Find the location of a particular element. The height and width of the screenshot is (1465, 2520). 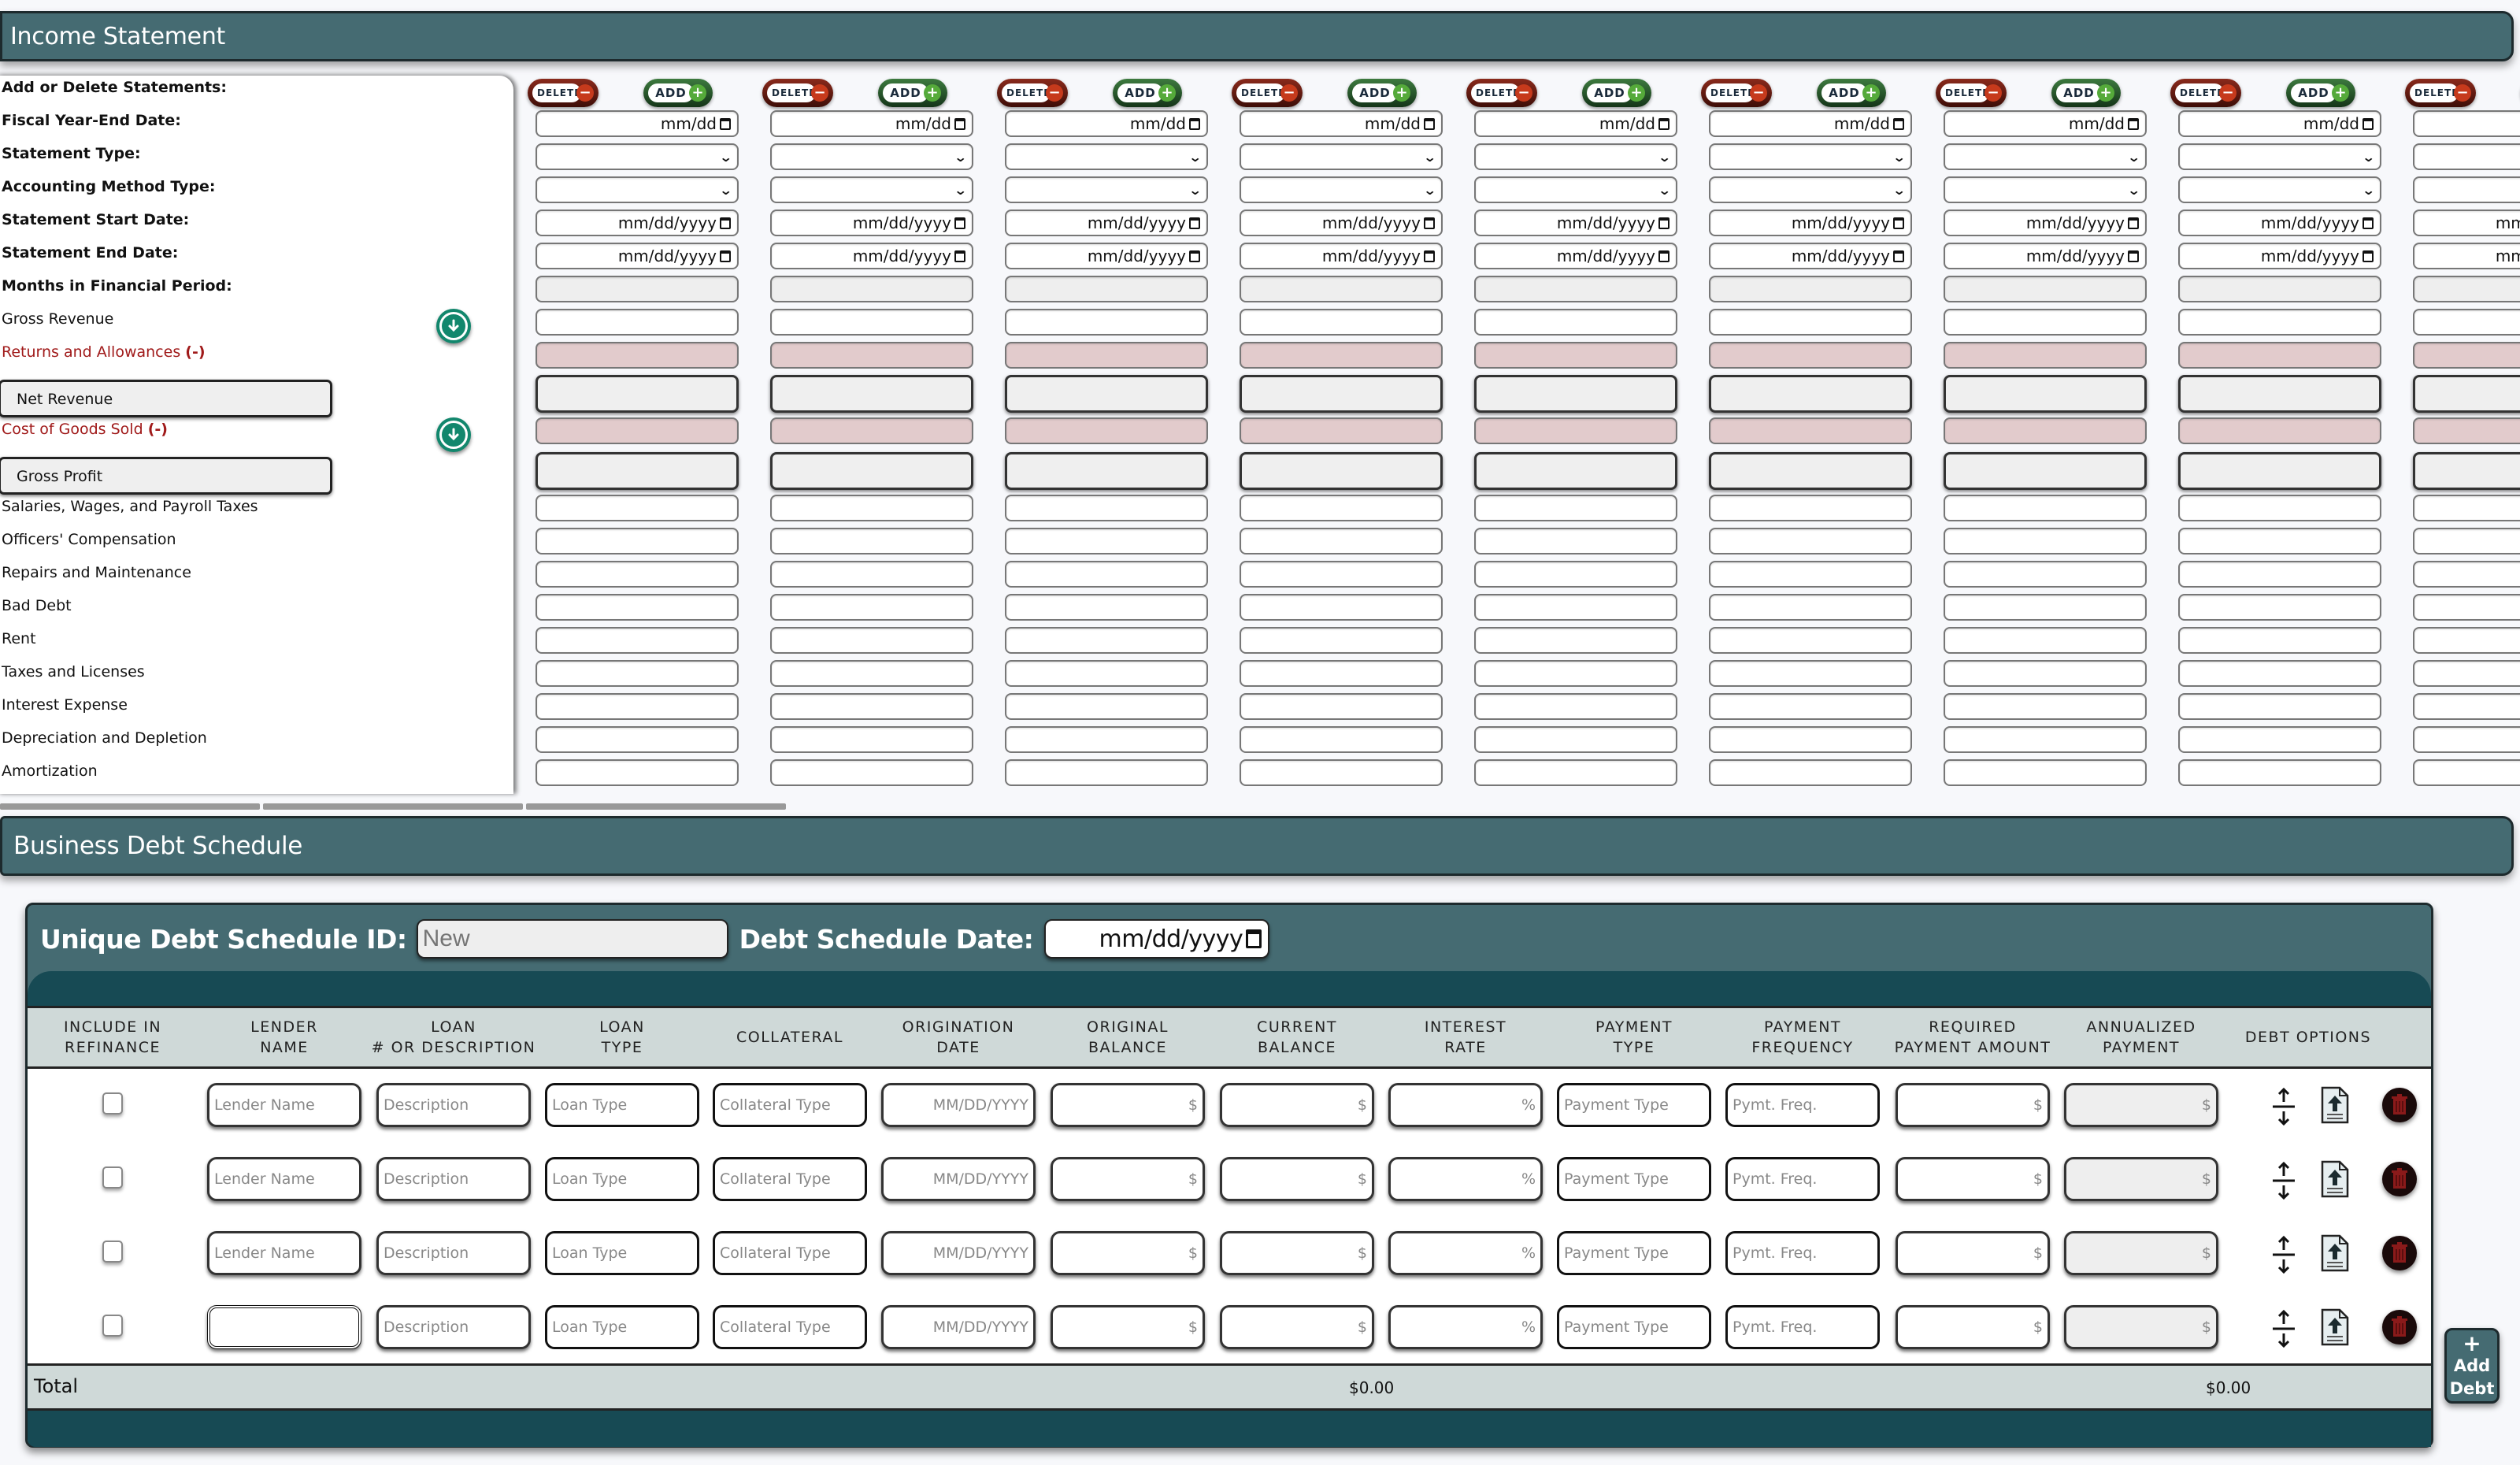

original-balance-input: $ is located at coordinates (1128, 1253).